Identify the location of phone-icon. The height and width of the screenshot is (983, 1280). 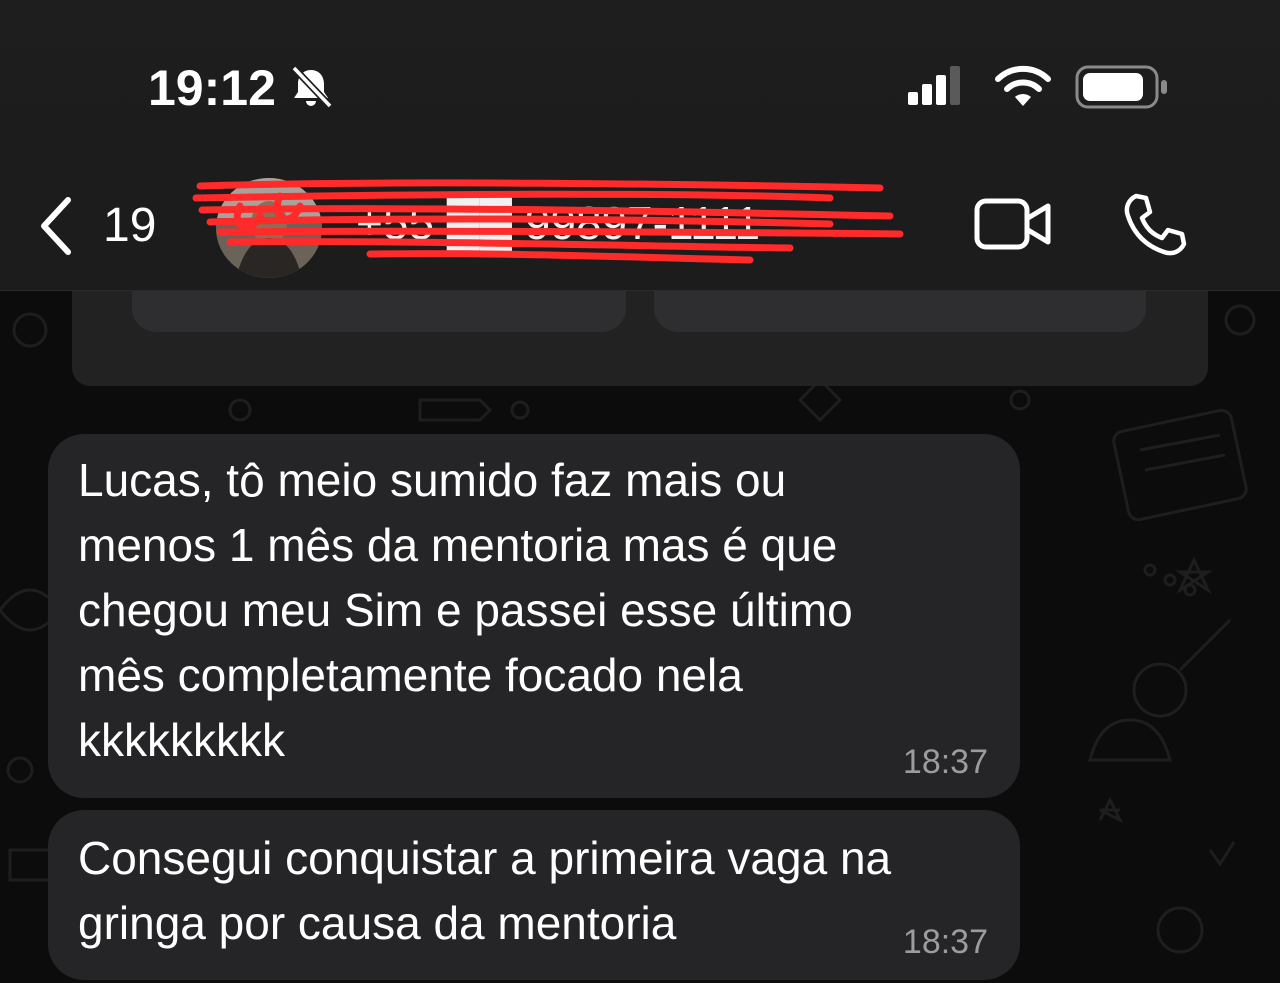
(1155, 225).